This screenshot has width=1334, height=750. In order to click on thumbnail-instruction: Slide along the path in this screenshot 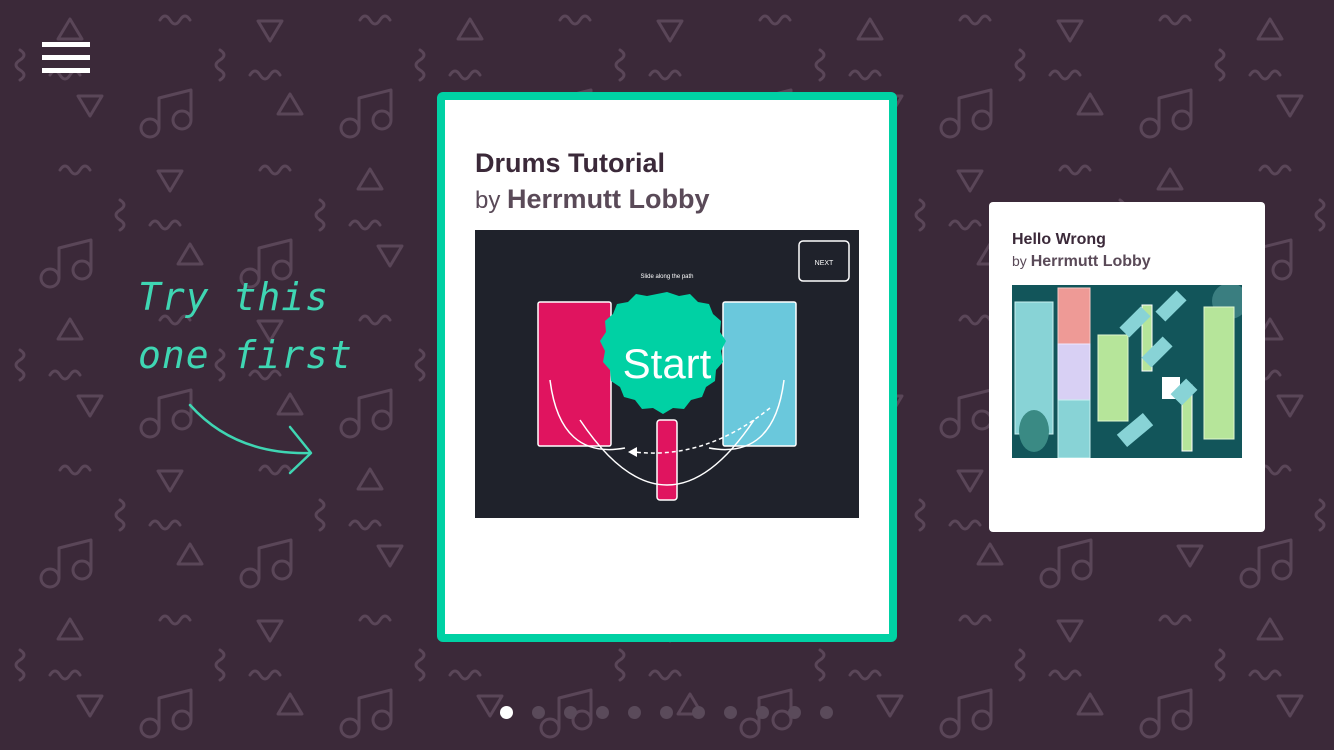, I will do `click(666, 277)`.